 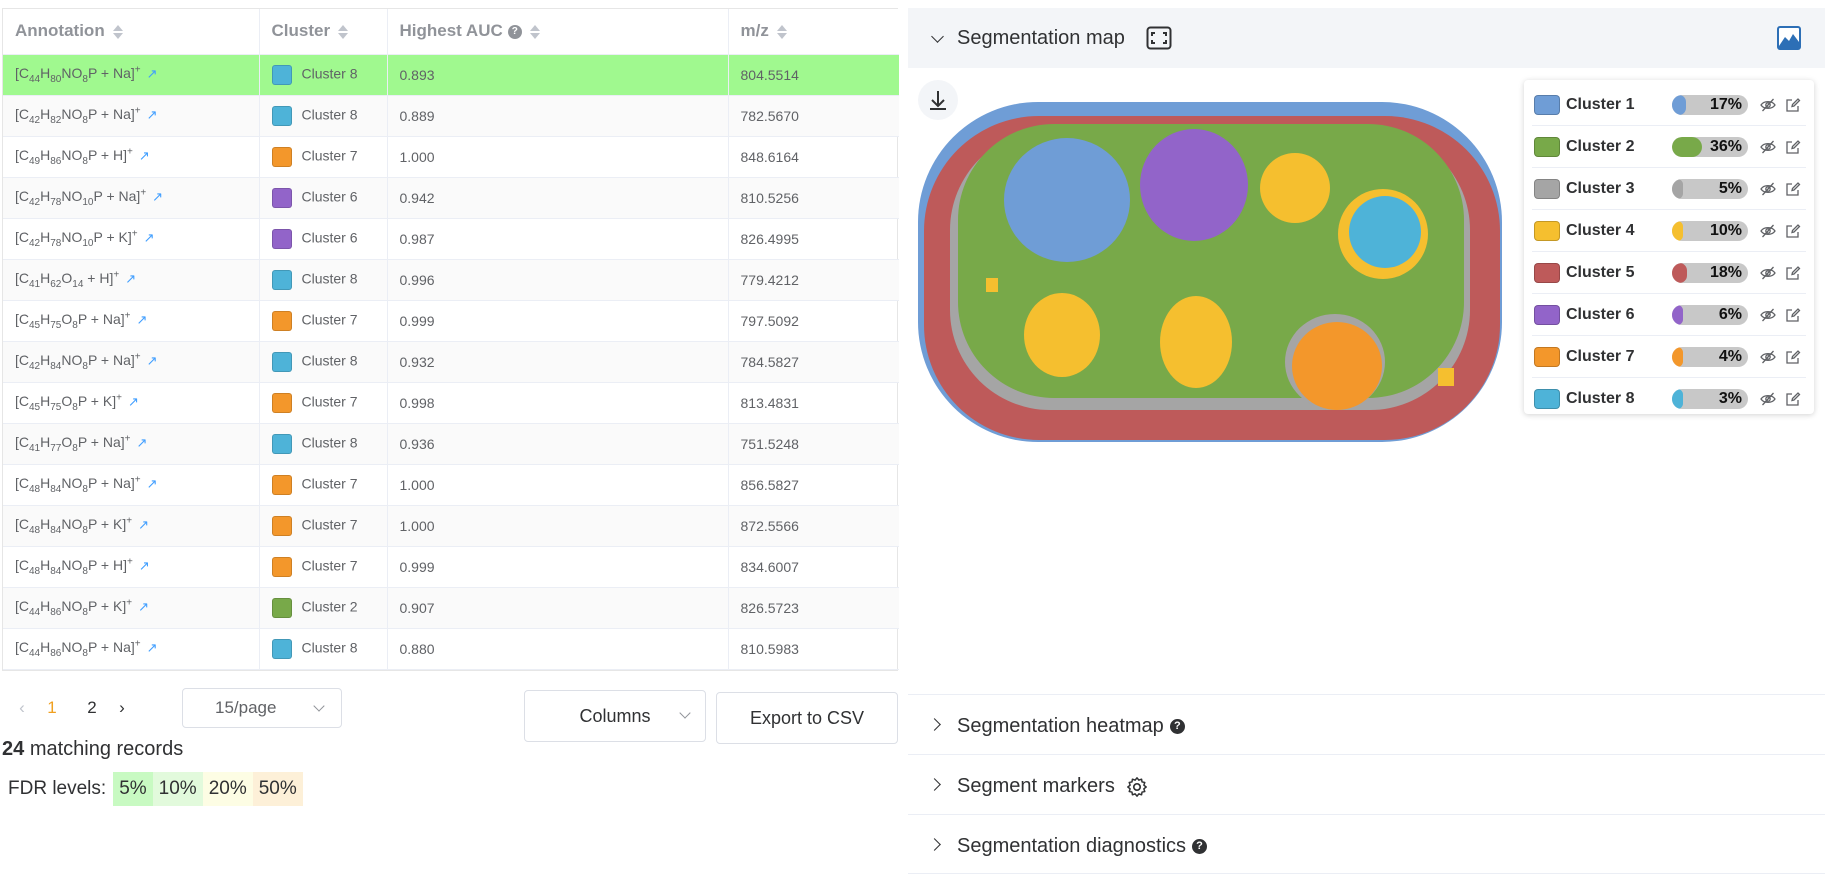 I want to click on cluster-percentage-bar: 6%, so click(x=1710, y=314).